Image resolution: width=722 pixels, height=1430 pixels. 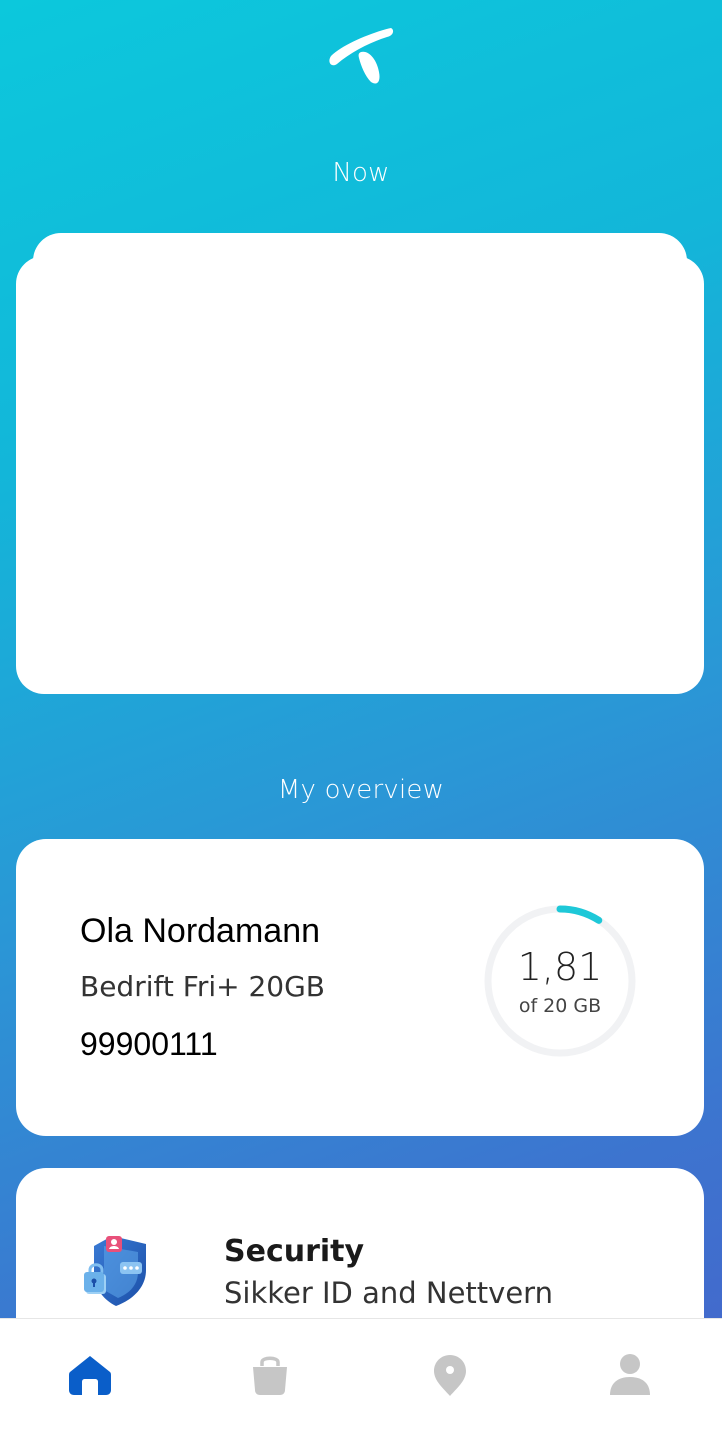 What do you see at coordinates (149, 1044) in the screenshot?
I see `phone-number: 99900111` at bounding box center [149, 1044].